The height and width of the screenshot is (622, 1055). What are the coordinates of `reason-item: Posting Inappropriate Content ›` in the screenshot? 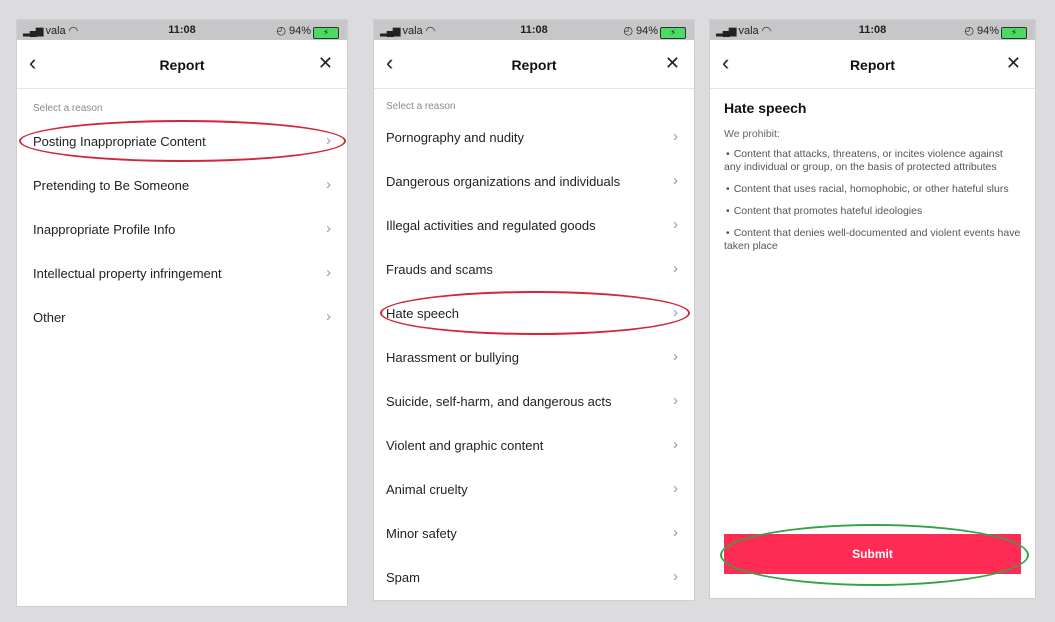 It's located at (182, 142).